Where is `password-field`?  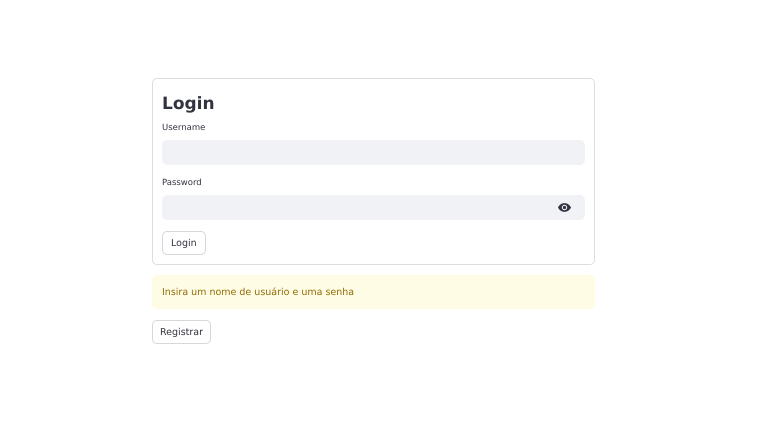 password-field is located at coordinates (373, 207).